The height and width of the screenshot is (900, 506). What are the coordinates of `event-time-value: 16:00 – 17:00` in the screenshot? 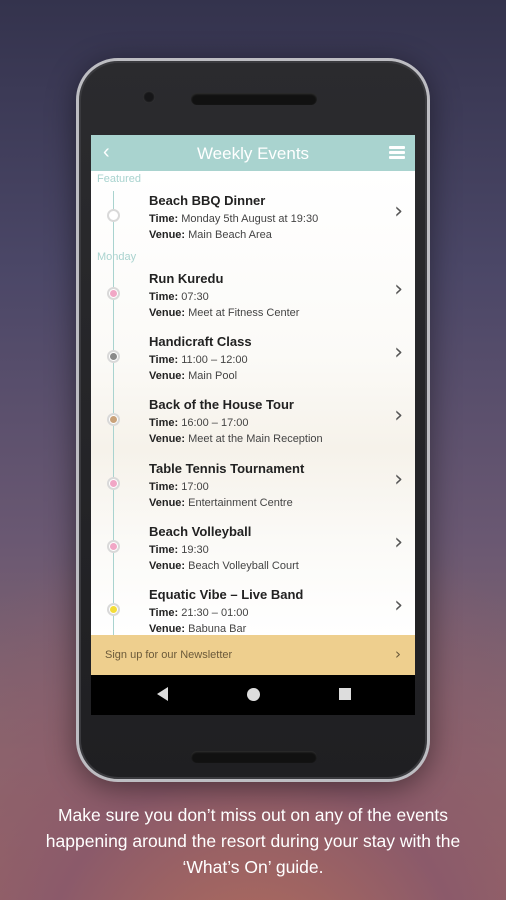 It's located at (215, 423).